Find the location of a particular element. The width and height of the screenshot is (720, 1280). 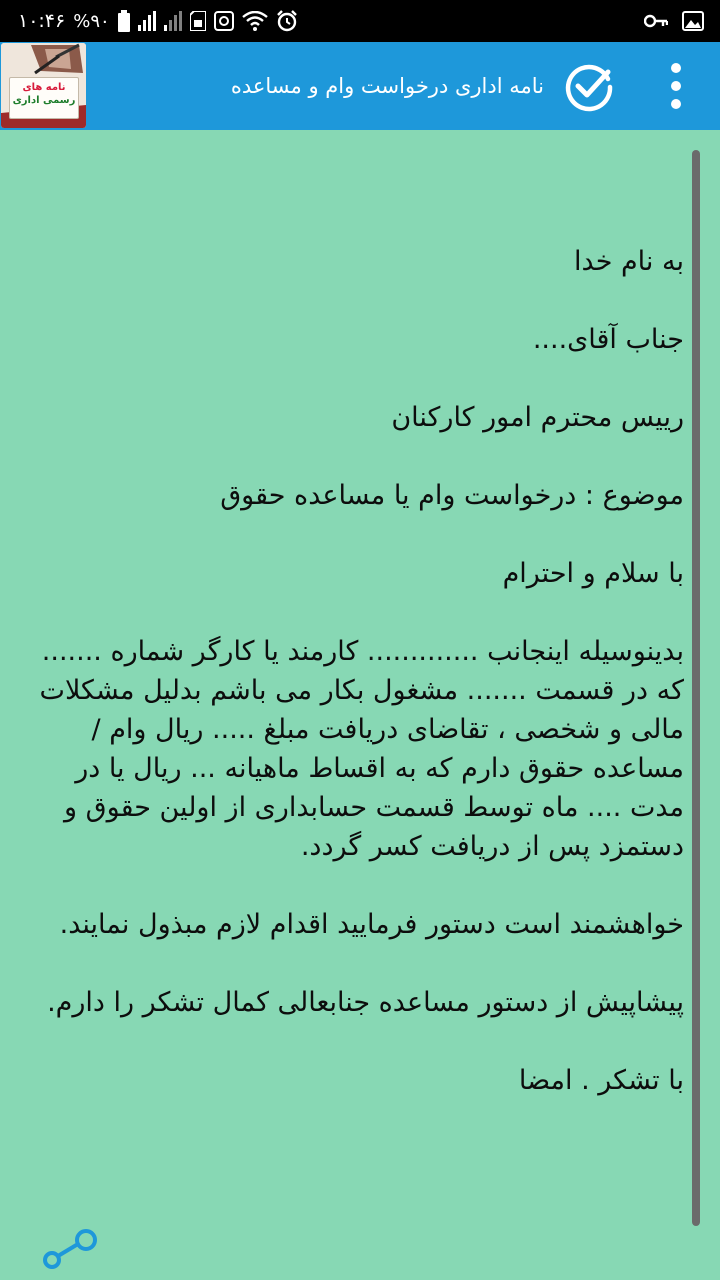

app-logo: نامه های رسمی اداری is located at coordinates (43, 85).